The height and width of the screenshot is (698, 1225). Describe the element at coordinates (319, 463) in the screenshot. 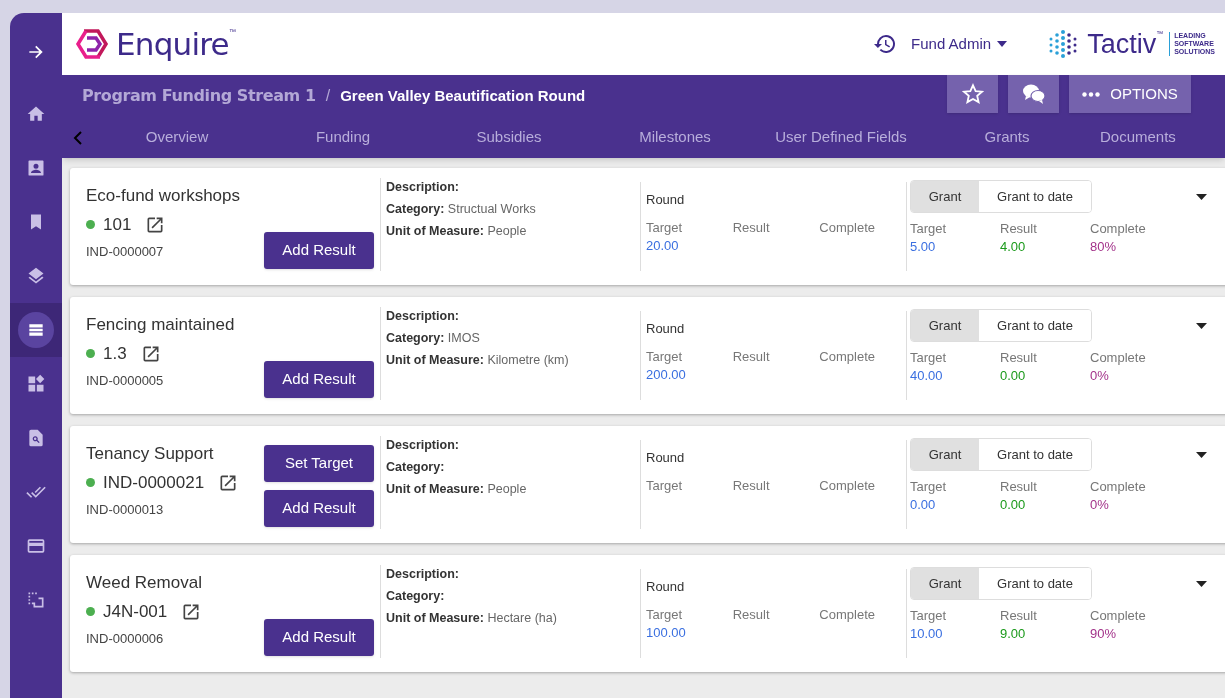

I see `action-button: Set Target` at that location.